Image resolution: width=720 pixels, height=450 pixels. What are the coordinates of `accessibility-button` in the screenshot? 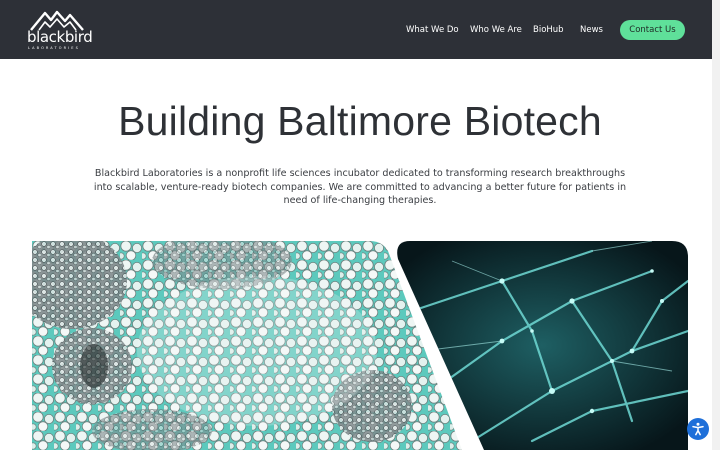 It's located at (698, 429).